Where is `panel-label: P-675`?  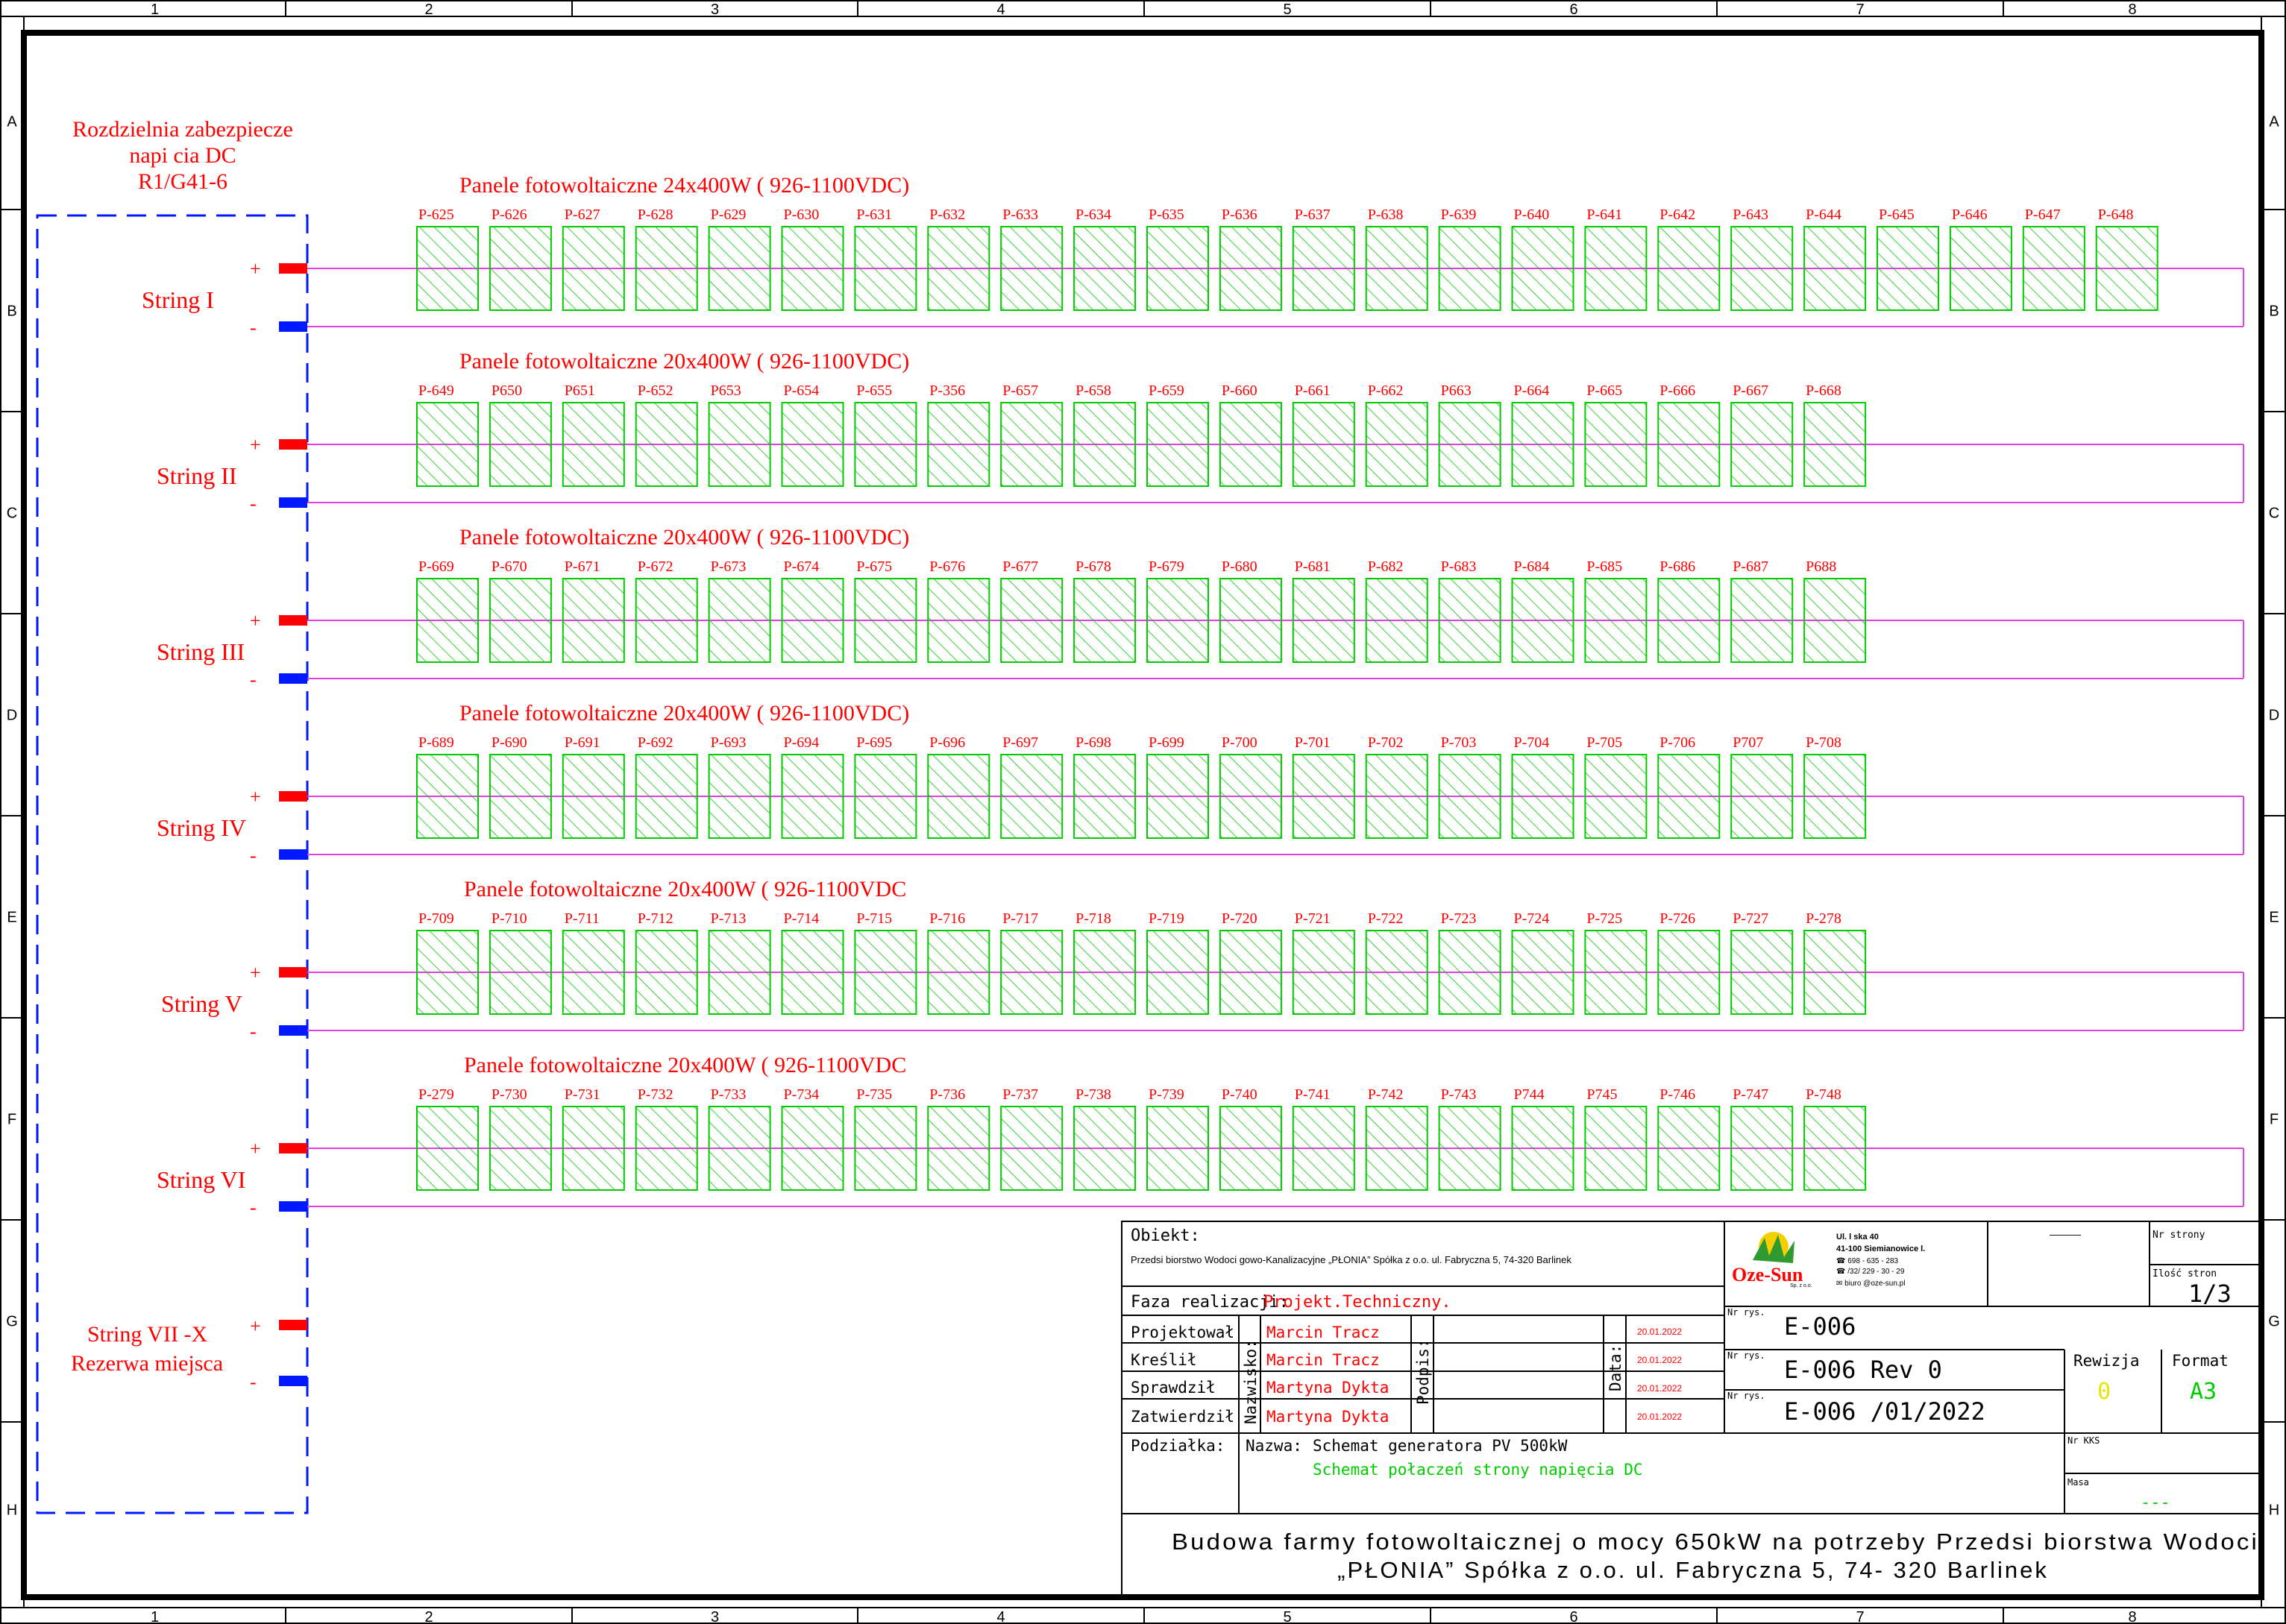 panel-label: P-675 is located at coordinates (874, 566).